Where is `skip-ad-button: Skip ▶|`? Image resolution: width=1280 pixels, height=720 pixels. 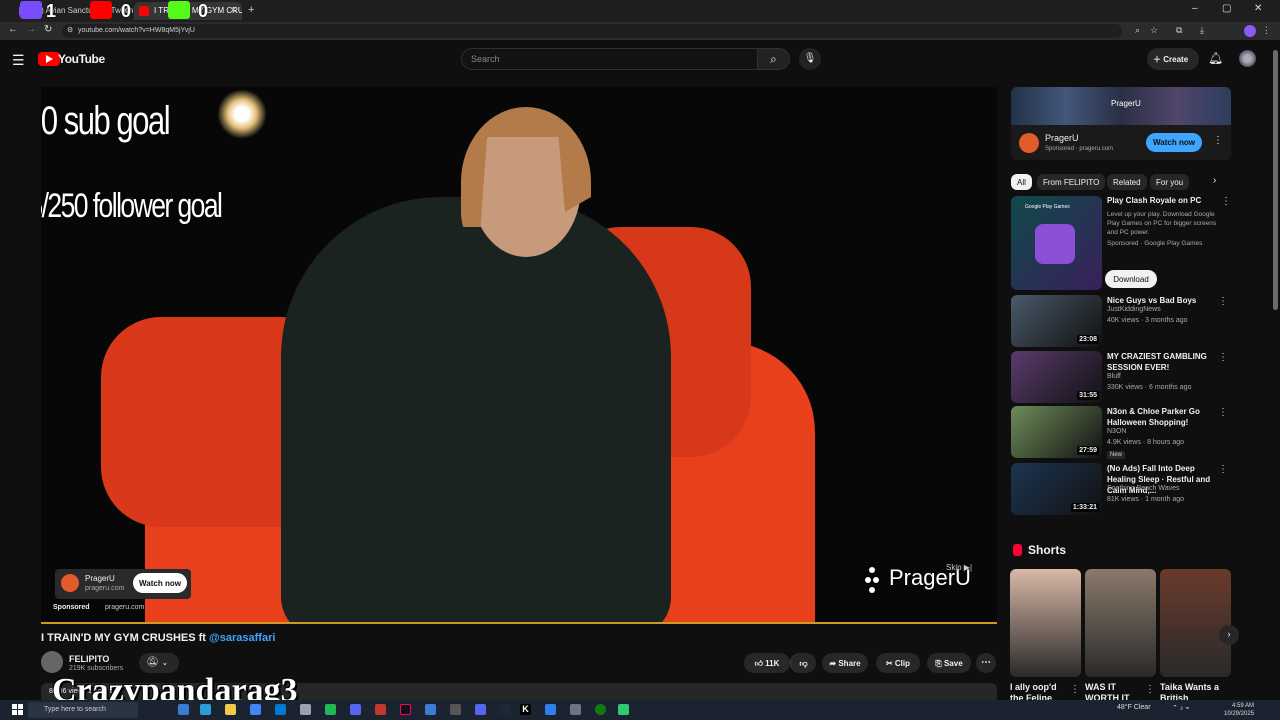
skip-ad-button: Skip ▶| is located at coordinates (959, 567).